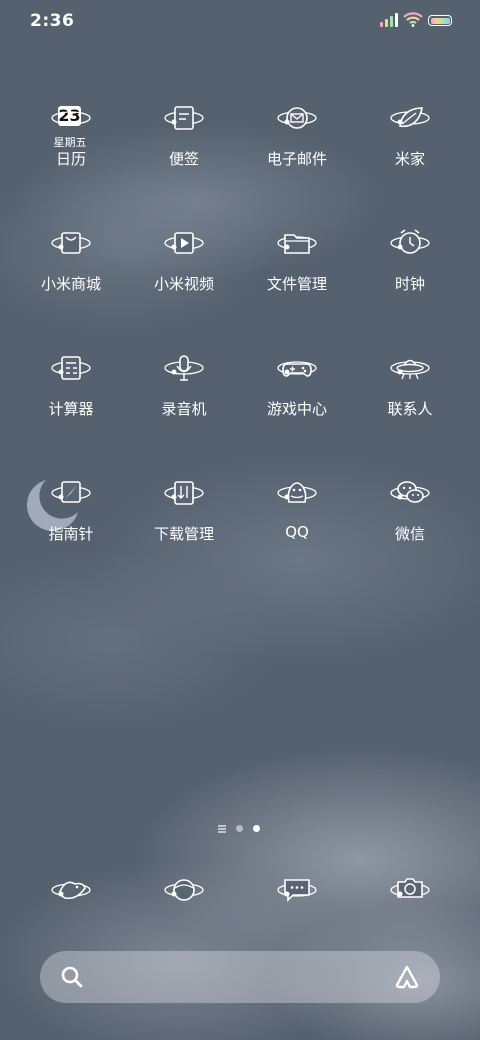  Describe the element at coordinates (297, 521) in the screenshot. I see `app-qq: QQ` at that location.